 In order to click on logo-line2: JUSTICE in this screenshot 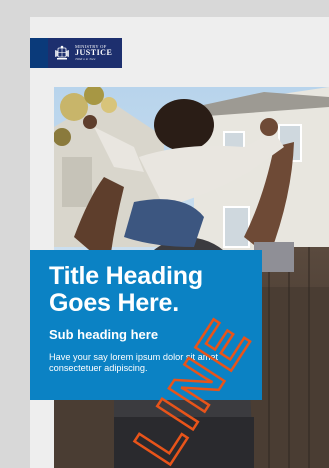, I will do `click(94, 52)`.